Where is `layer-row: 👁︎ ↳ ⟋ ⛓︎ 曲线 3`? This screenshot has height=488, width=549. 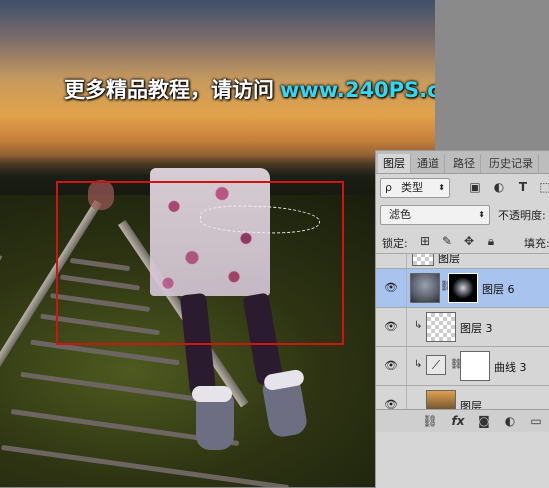
layer-row: 👁︎ ↳ ⟋ ⛓︎ 曲线 3 is located at coordinates (462, 366).